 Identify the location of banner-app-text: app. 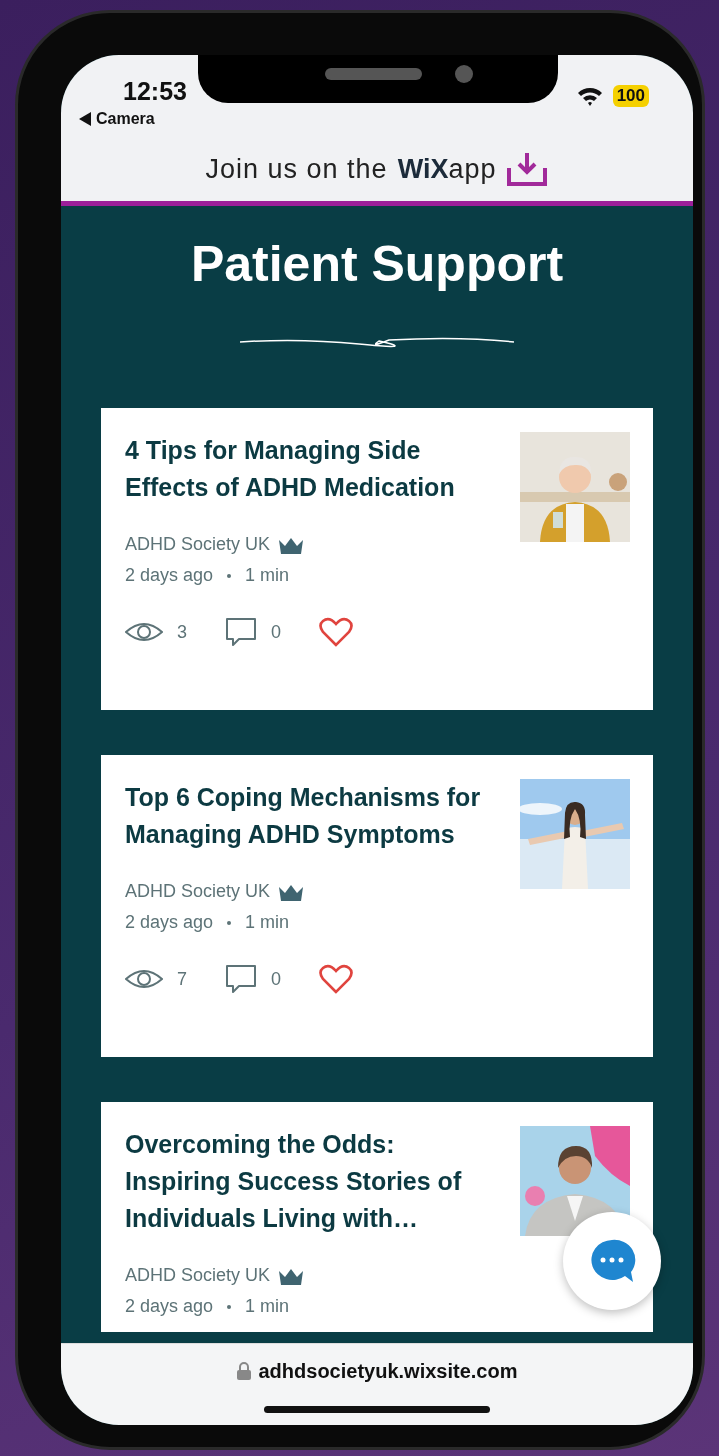
(472, 169).